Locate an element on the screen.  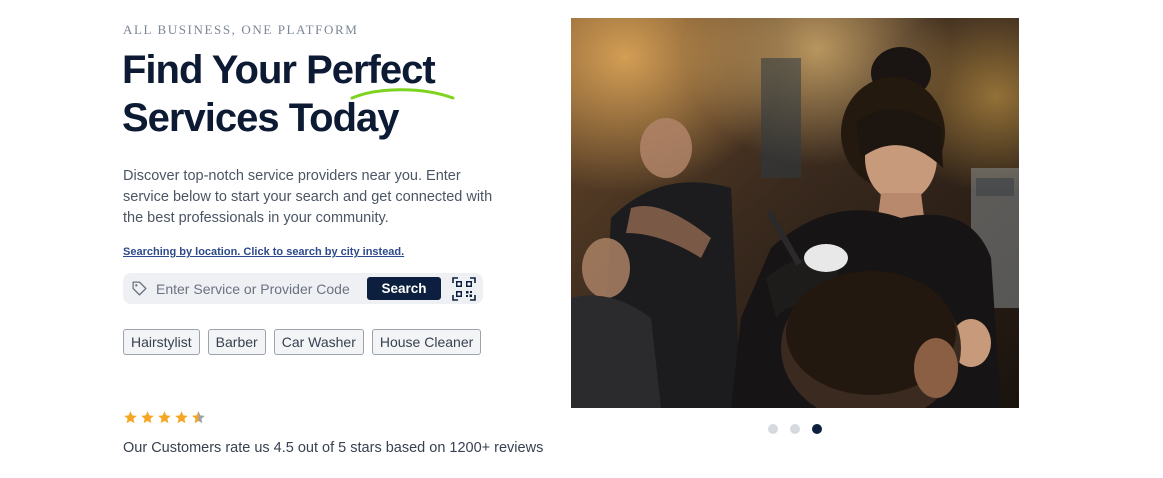
category-chip-house-cleaner: House Cleaner is located at coordinates (426, 342).